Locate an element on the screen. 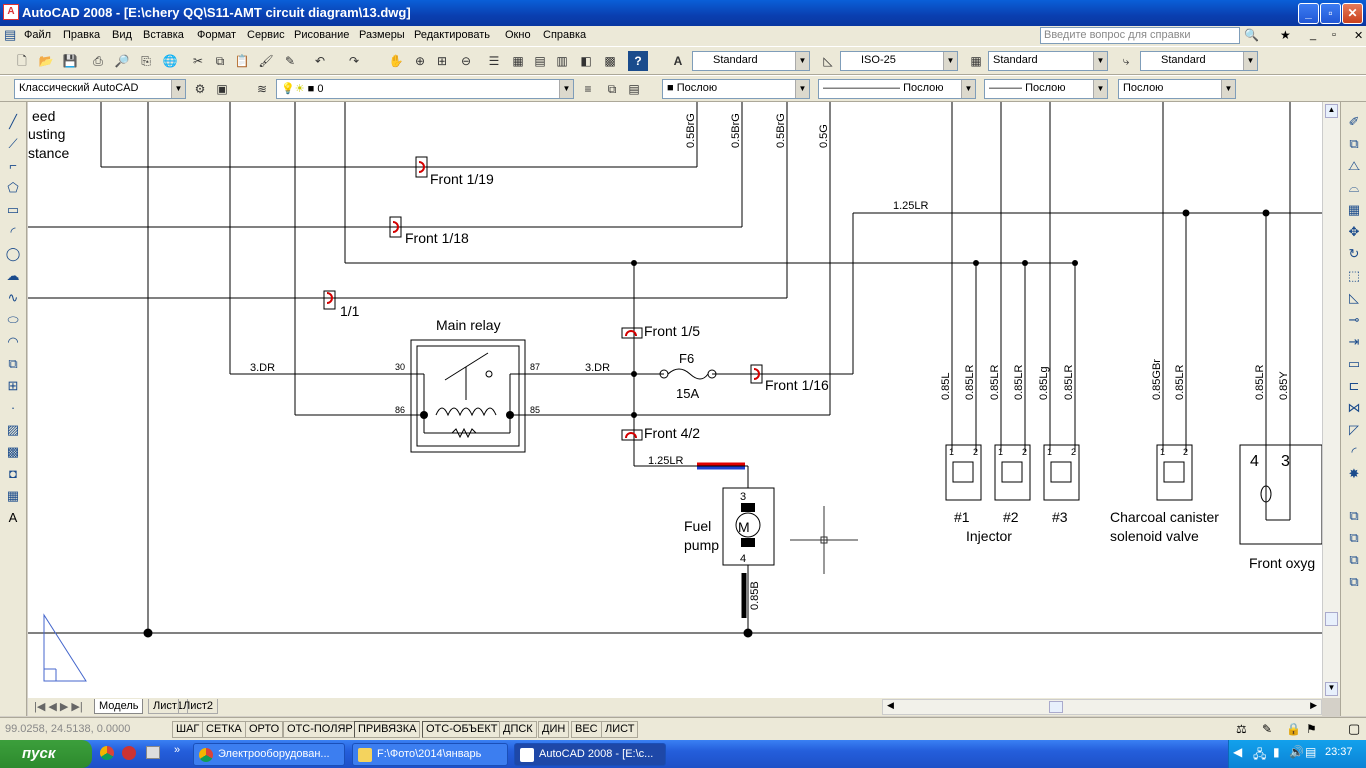 Image resolution: width=1366 pixels, height=768 pixels. plotstyle-select: Послою ▼ is located at coordinates (1177, 89).